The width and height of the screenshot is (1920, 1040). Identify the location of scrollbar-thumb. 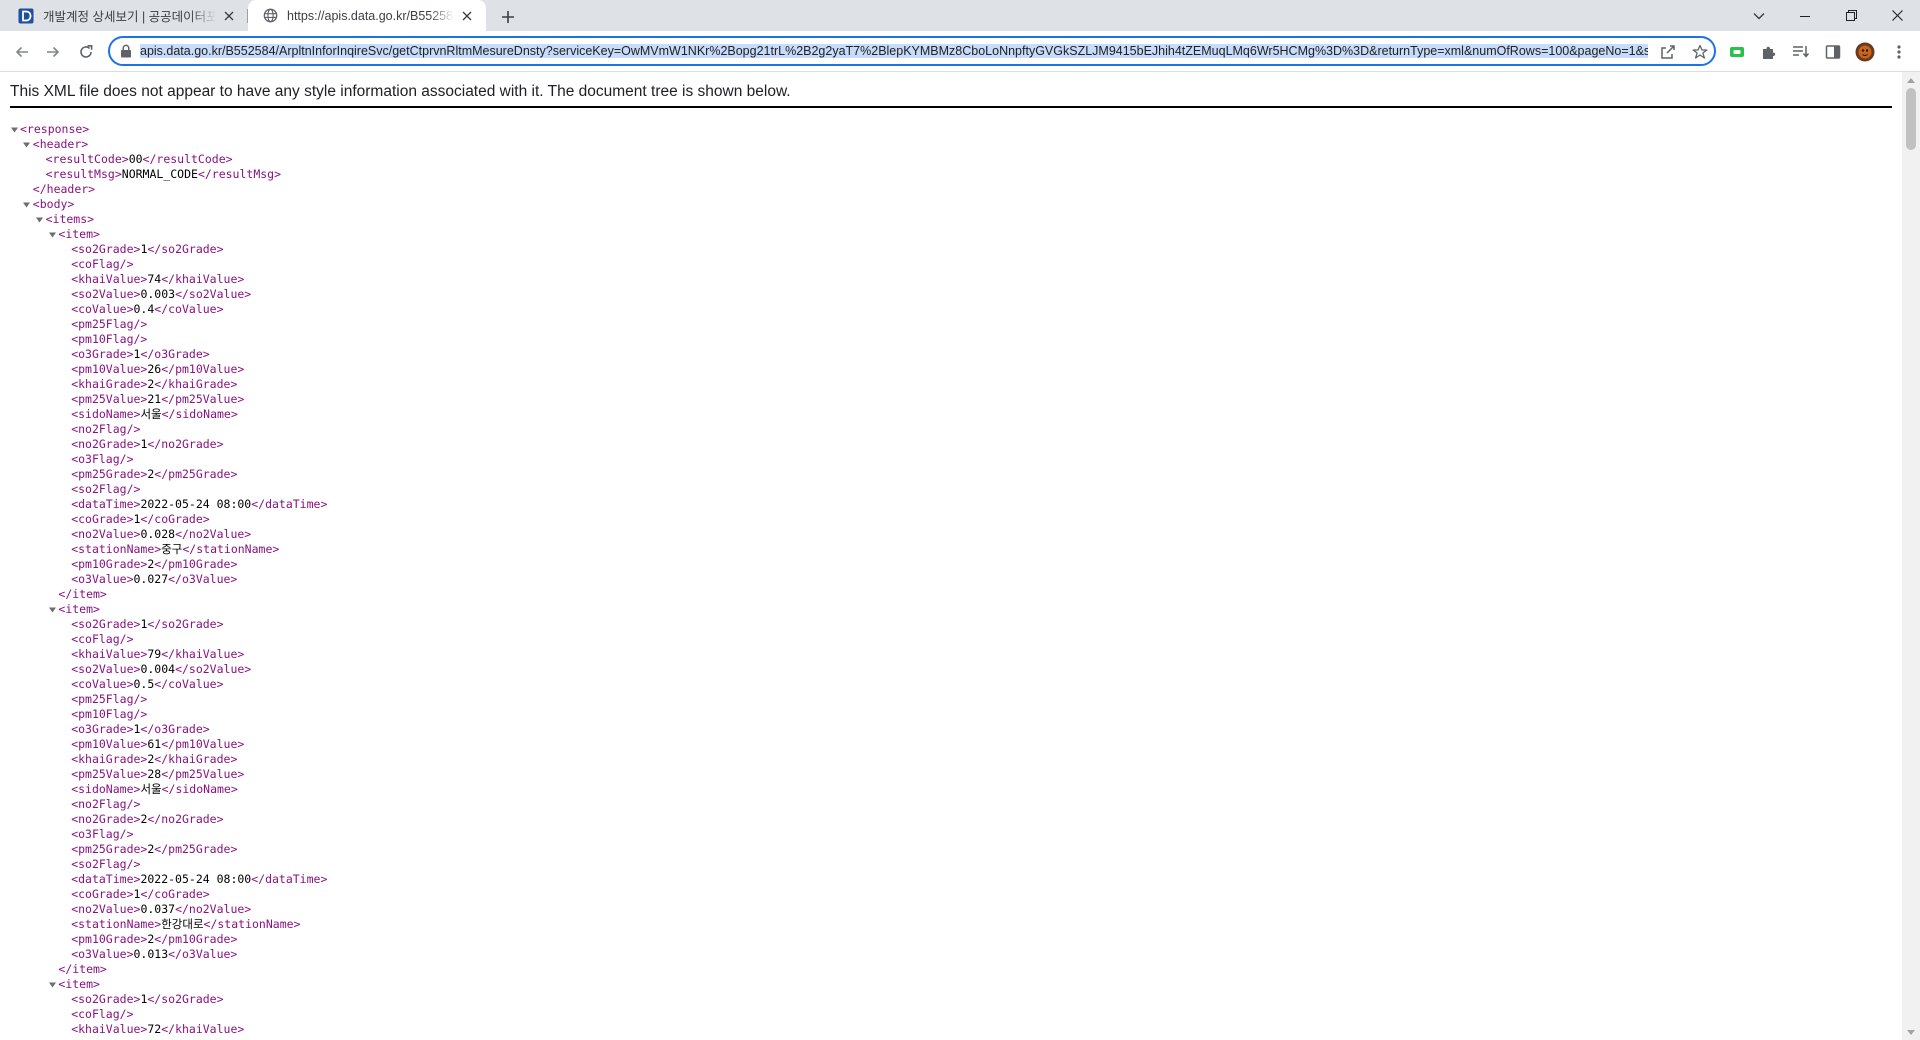
(1911, 119).